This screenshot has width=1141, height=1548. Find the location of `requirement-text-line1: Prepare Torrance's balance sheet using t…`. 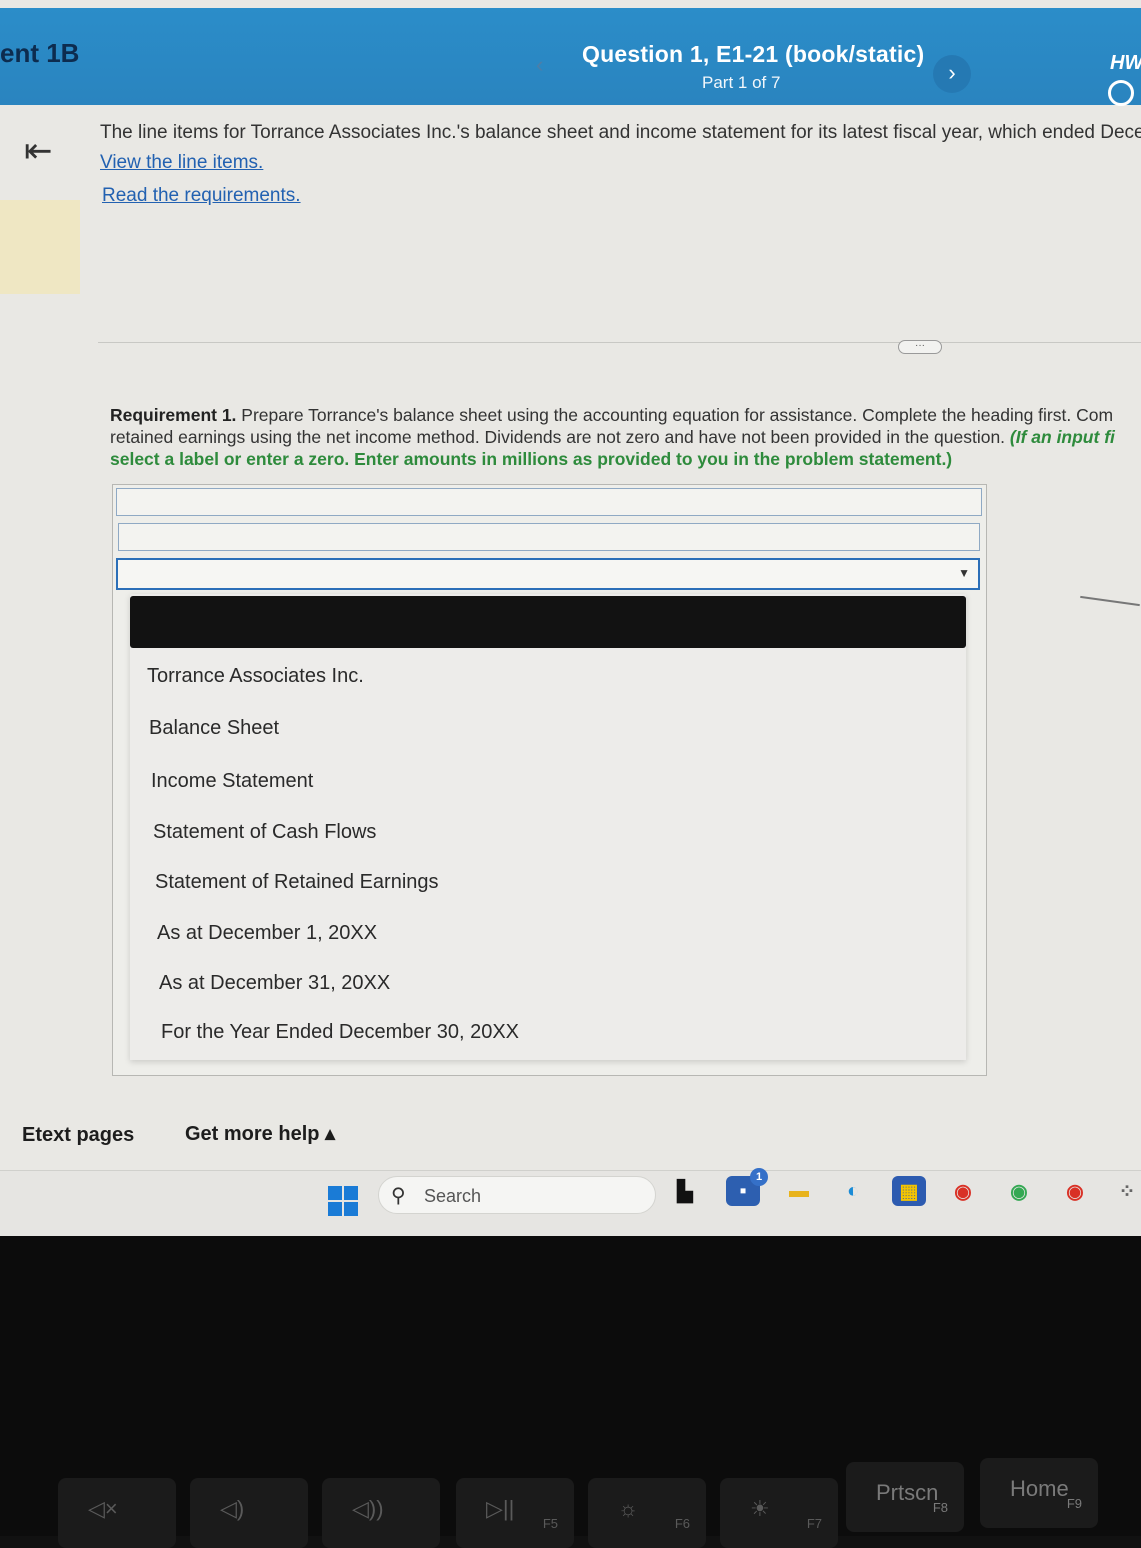

requirement-text-line1: Prepare Torrance's balance sheet using t… is located at coordinates (675, 415).